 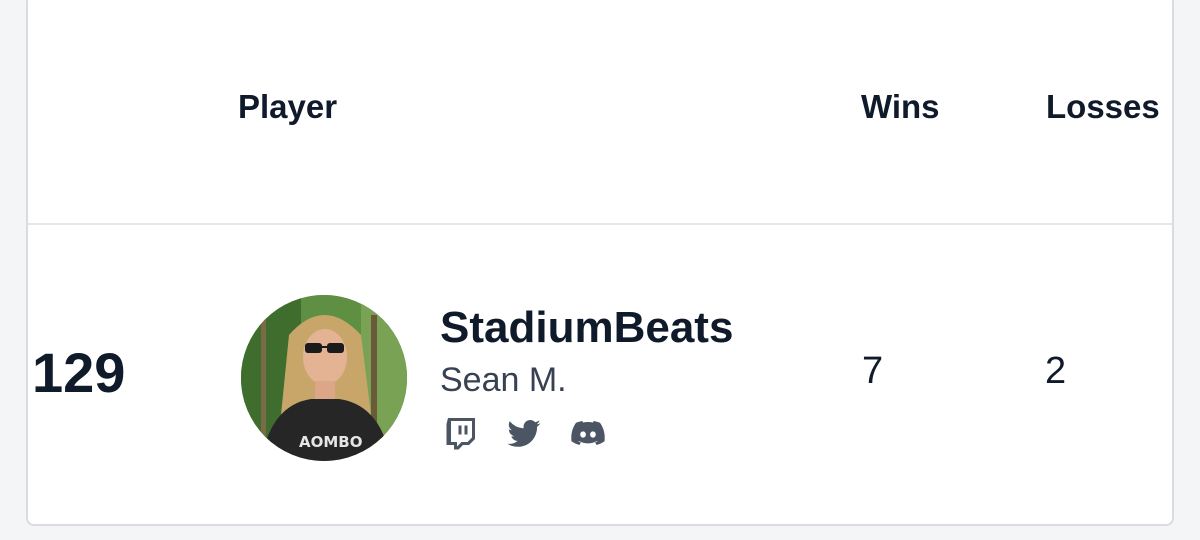 What do you see at coordinates (586, 328) in the screenshot?
I see `player-username: StadiumBeats` at bounding box center [586, 328].